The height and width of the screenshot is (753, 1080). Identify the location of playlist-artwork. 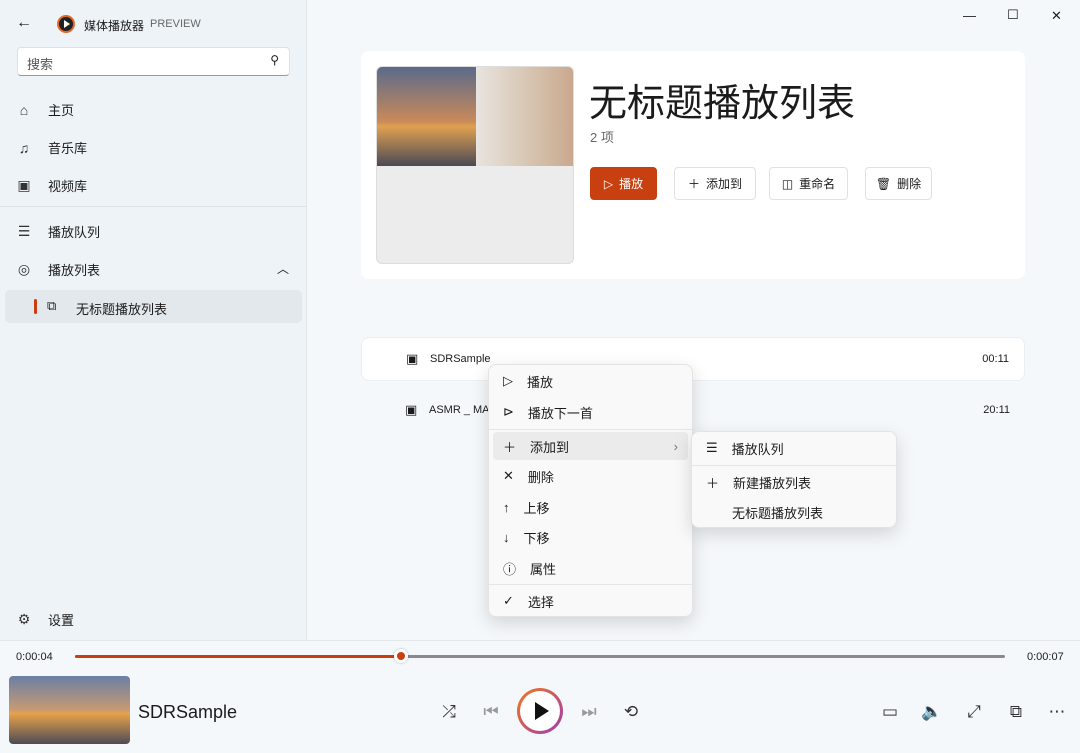
(475, 165).